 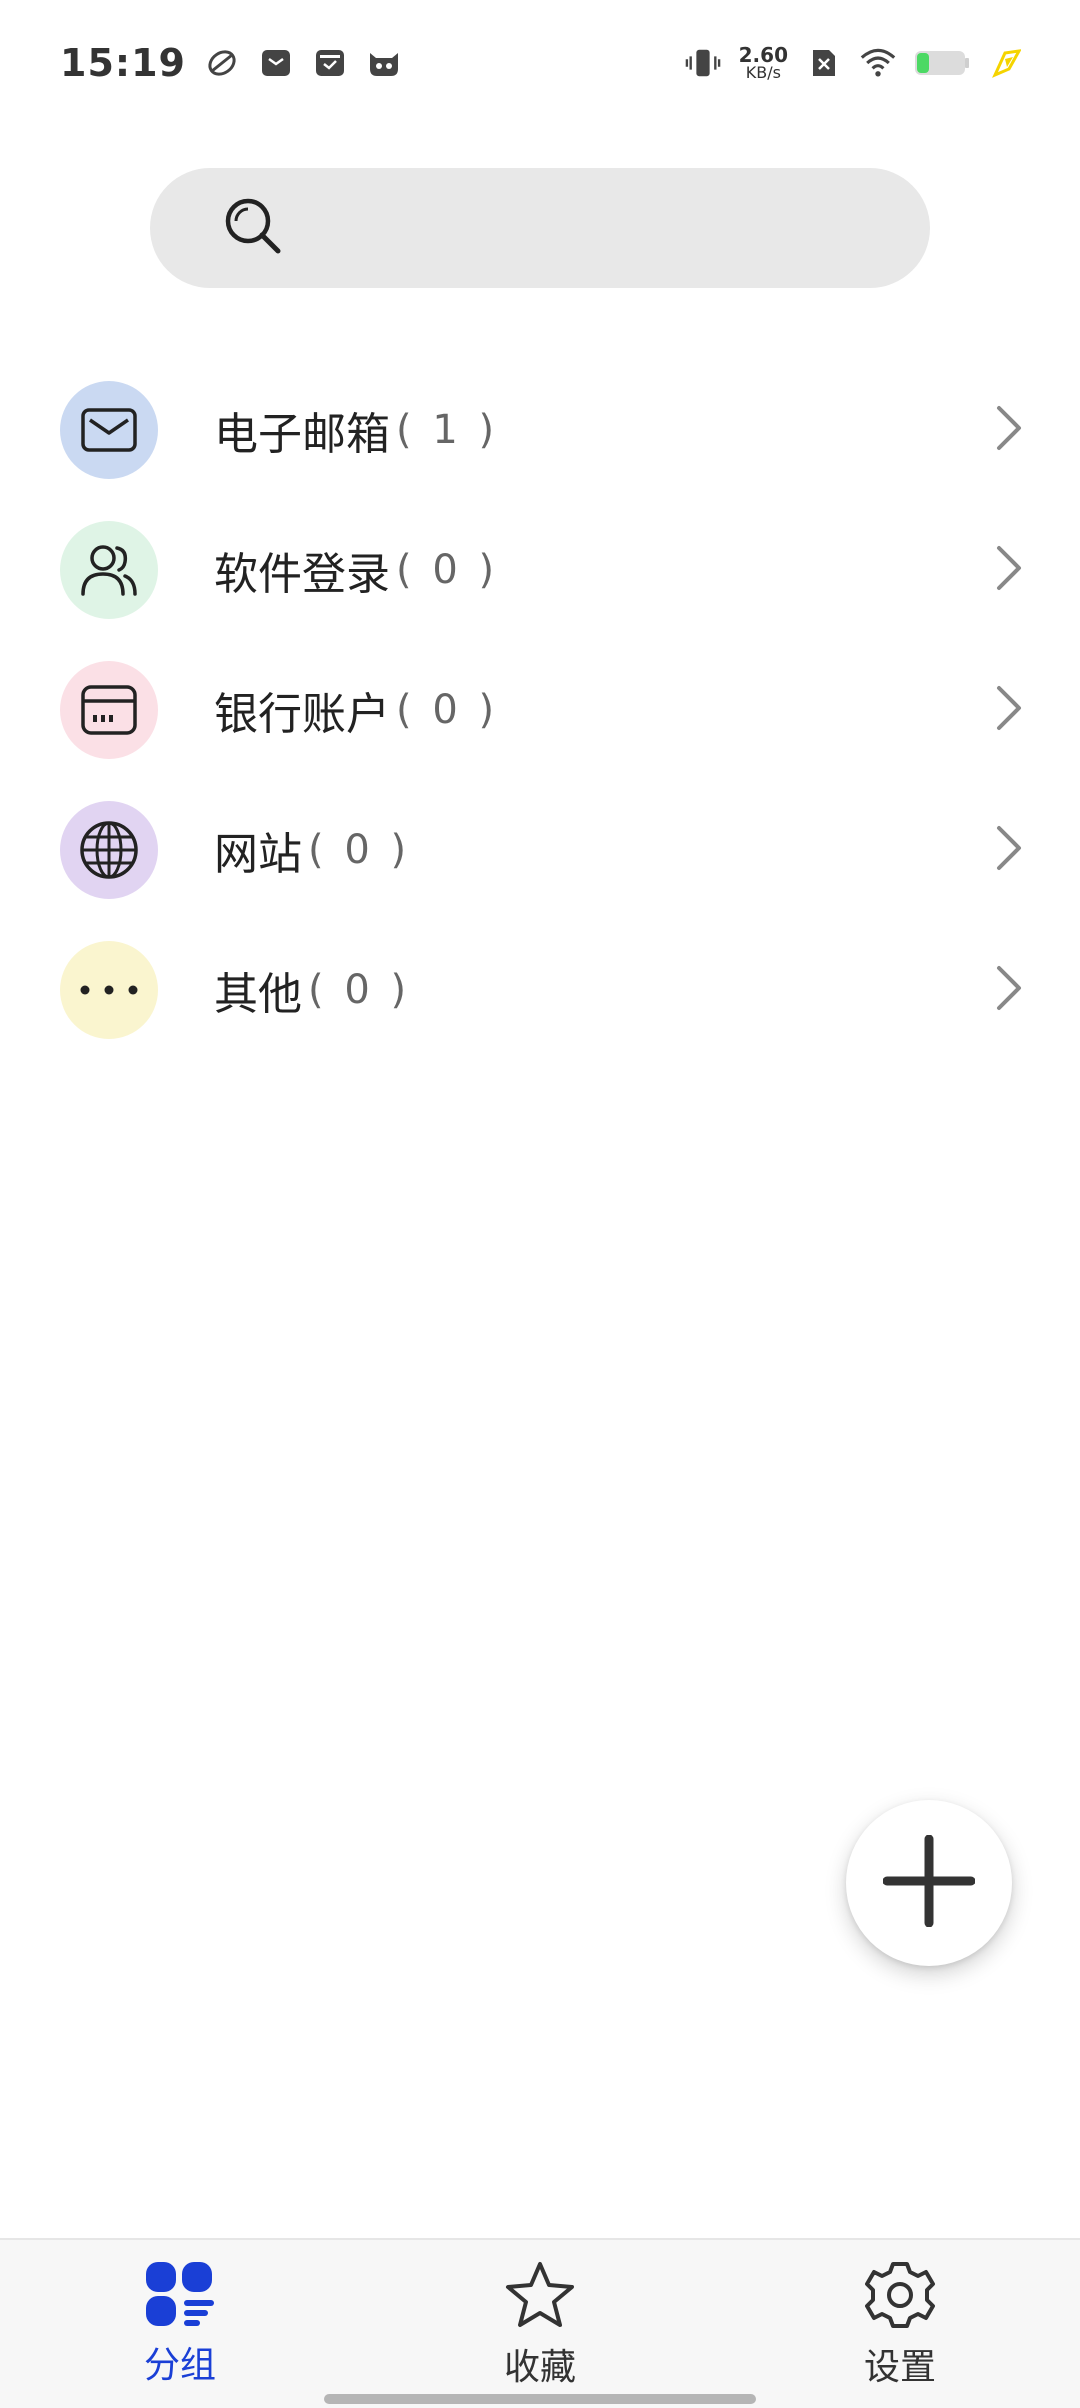 What do you see at coordinates (109, 430) in the screenshot?
I see `mail-icon` at bounding box center [109, 430].